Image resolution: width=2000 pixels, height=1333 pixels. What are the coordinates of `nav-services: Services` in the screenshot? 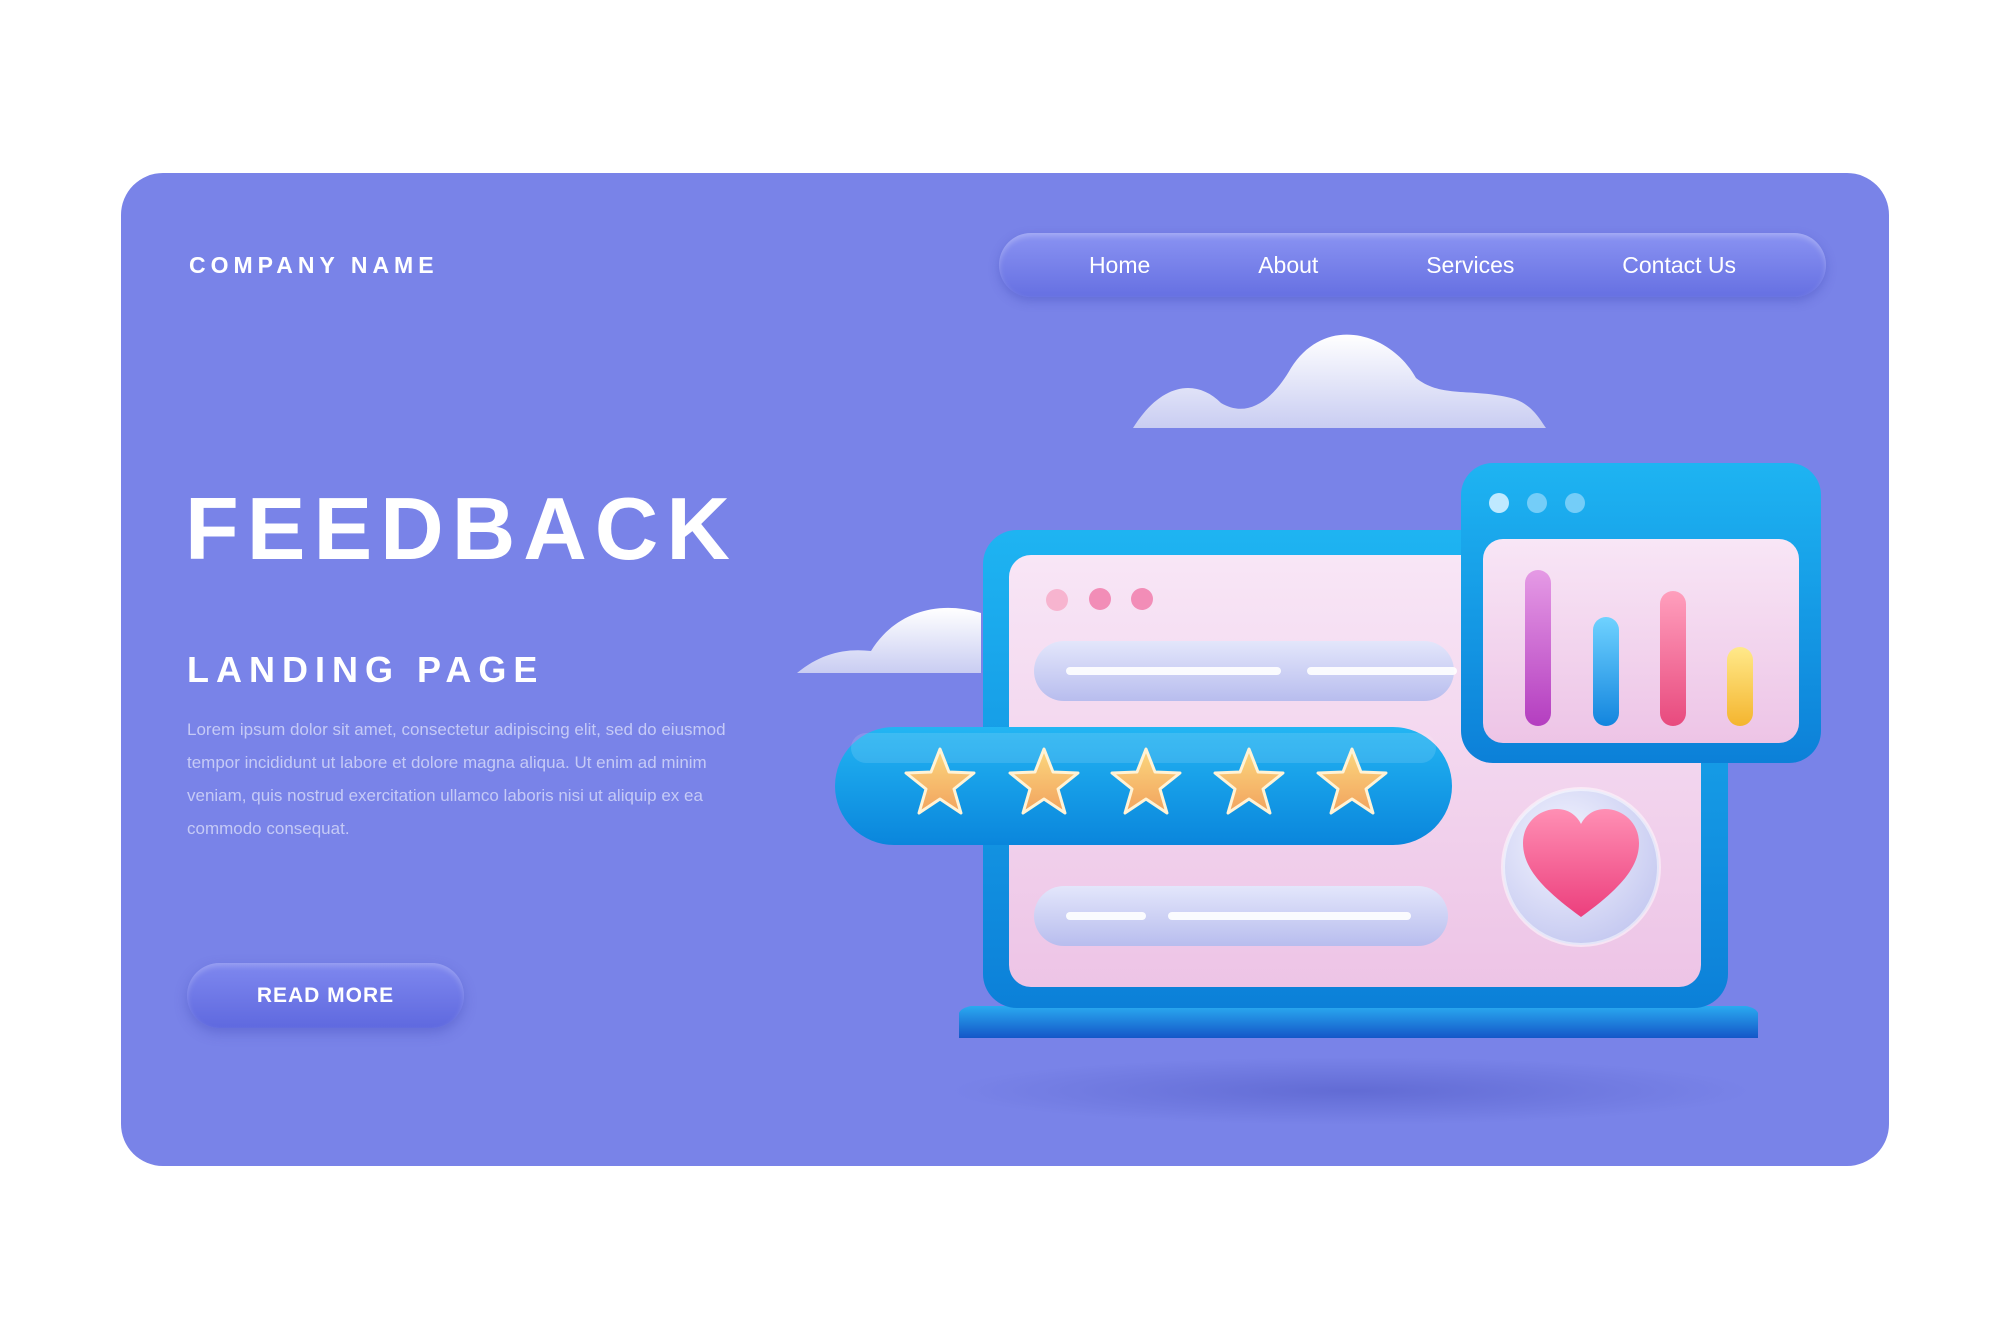 It's located at (1470, 265).